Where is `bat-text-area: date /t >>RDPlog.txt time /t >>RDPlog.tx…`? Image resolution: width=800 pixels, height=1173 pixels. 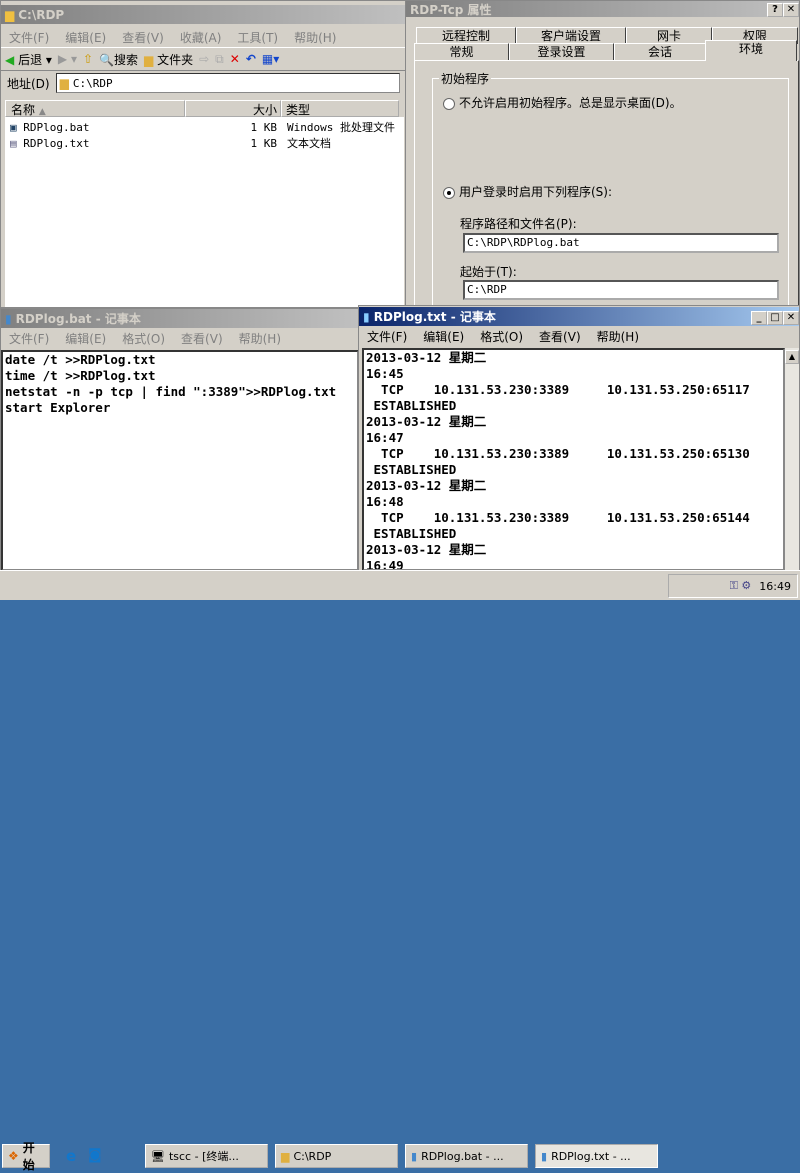
bat-text-area: date /t >>RDPlog.txt time /t >>RDPlog.tx… is located at coordinates (180, 460).